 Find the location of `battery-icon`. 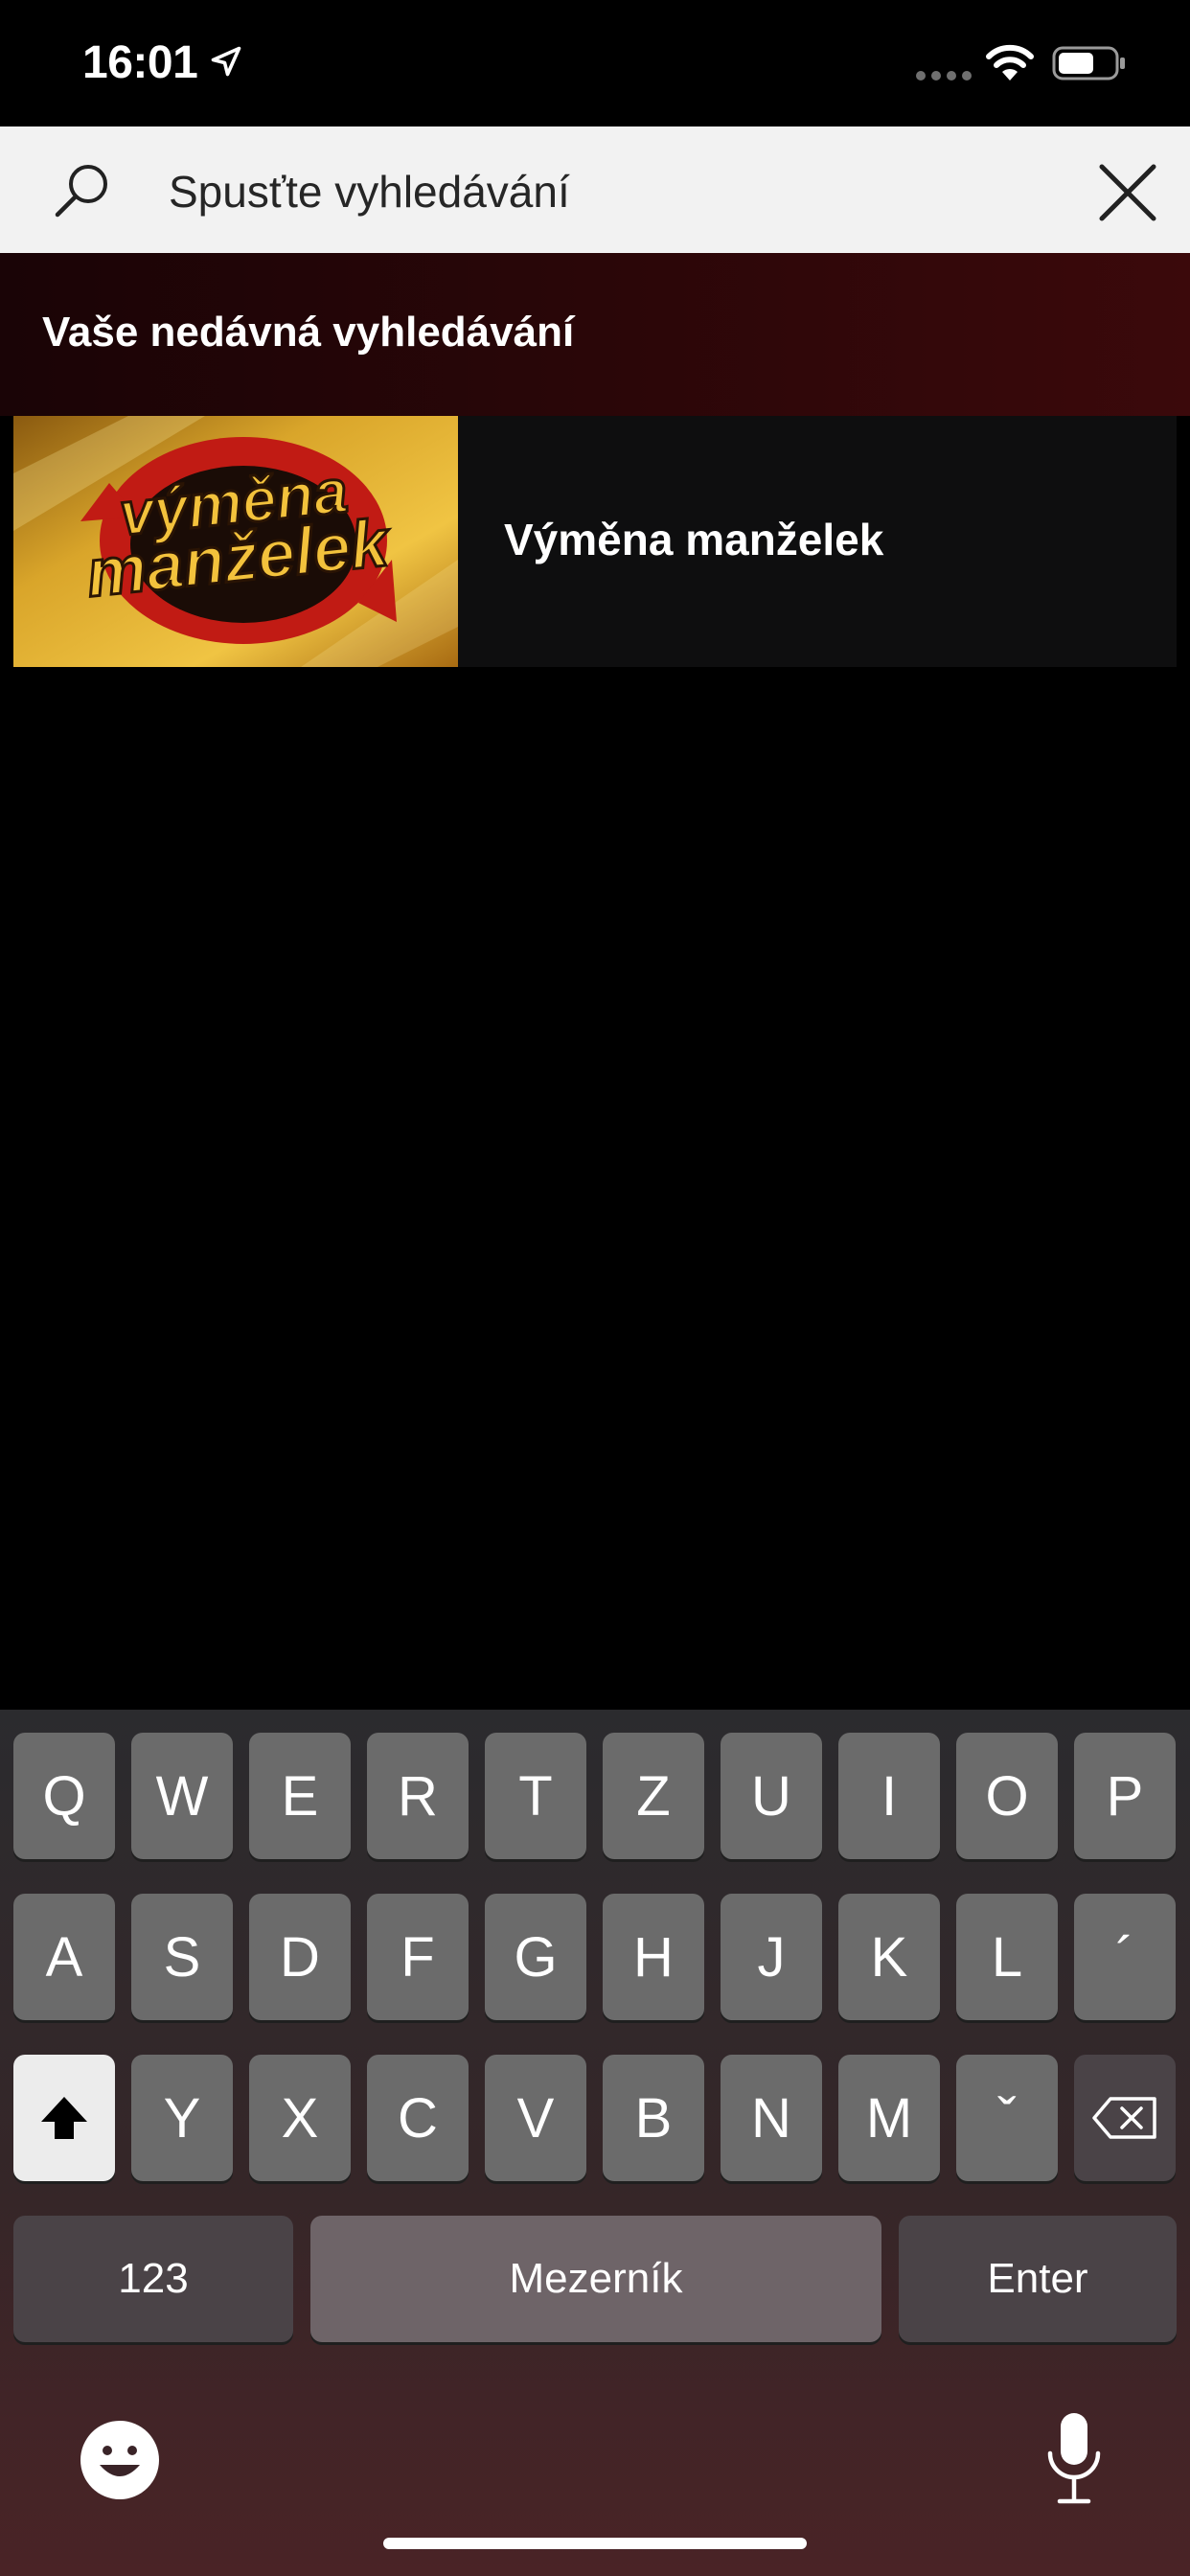

battery-icon is located at coordinates (1089, 63).